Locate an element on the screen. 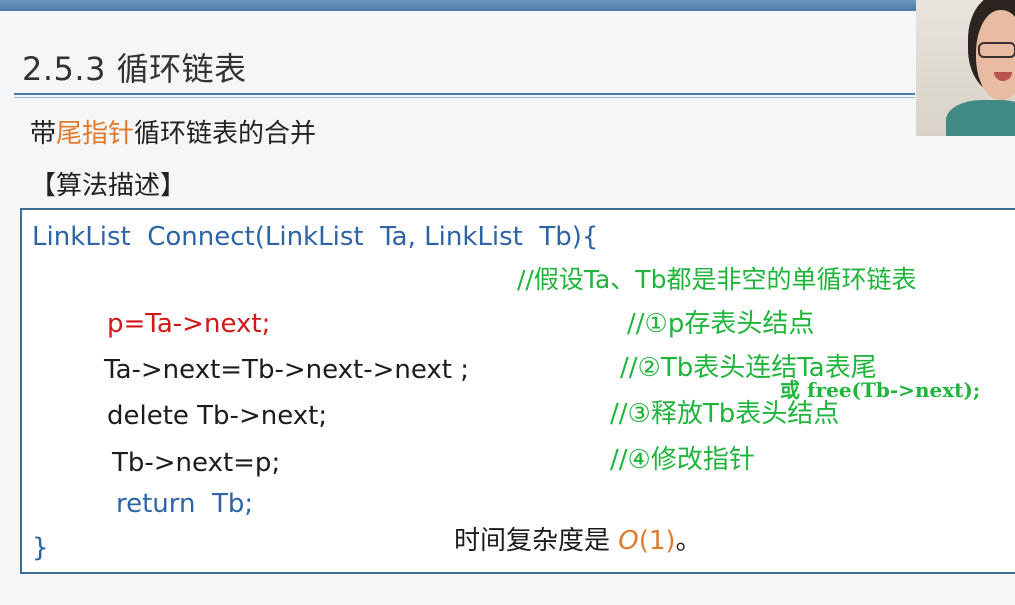  slide-subtitle: 带尾指针循环链表的合并 is located at coordinates (173, 131).